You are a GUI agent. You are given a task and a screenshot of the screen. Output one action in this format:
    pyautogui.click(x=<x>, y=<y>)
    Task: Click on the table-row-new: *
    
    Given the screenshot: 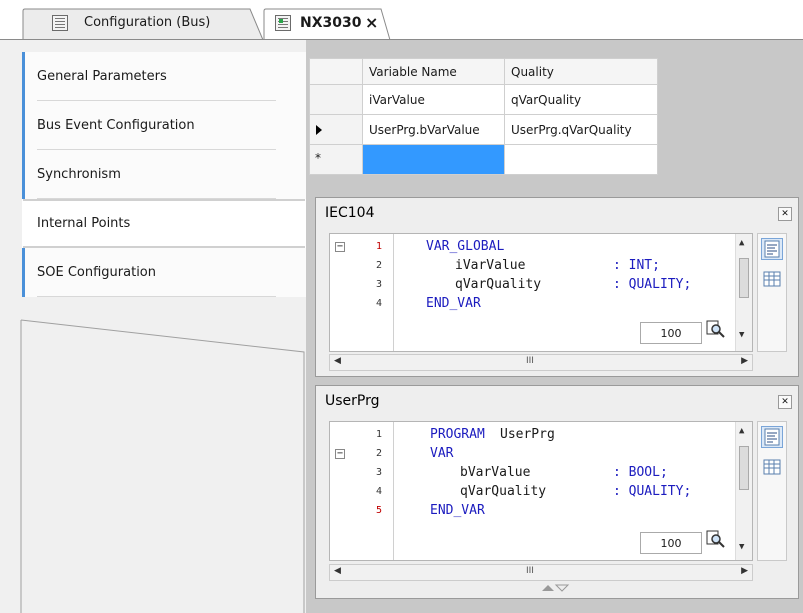 What is the action you would take?
    pyautogui.click(x=483, y=159)
    